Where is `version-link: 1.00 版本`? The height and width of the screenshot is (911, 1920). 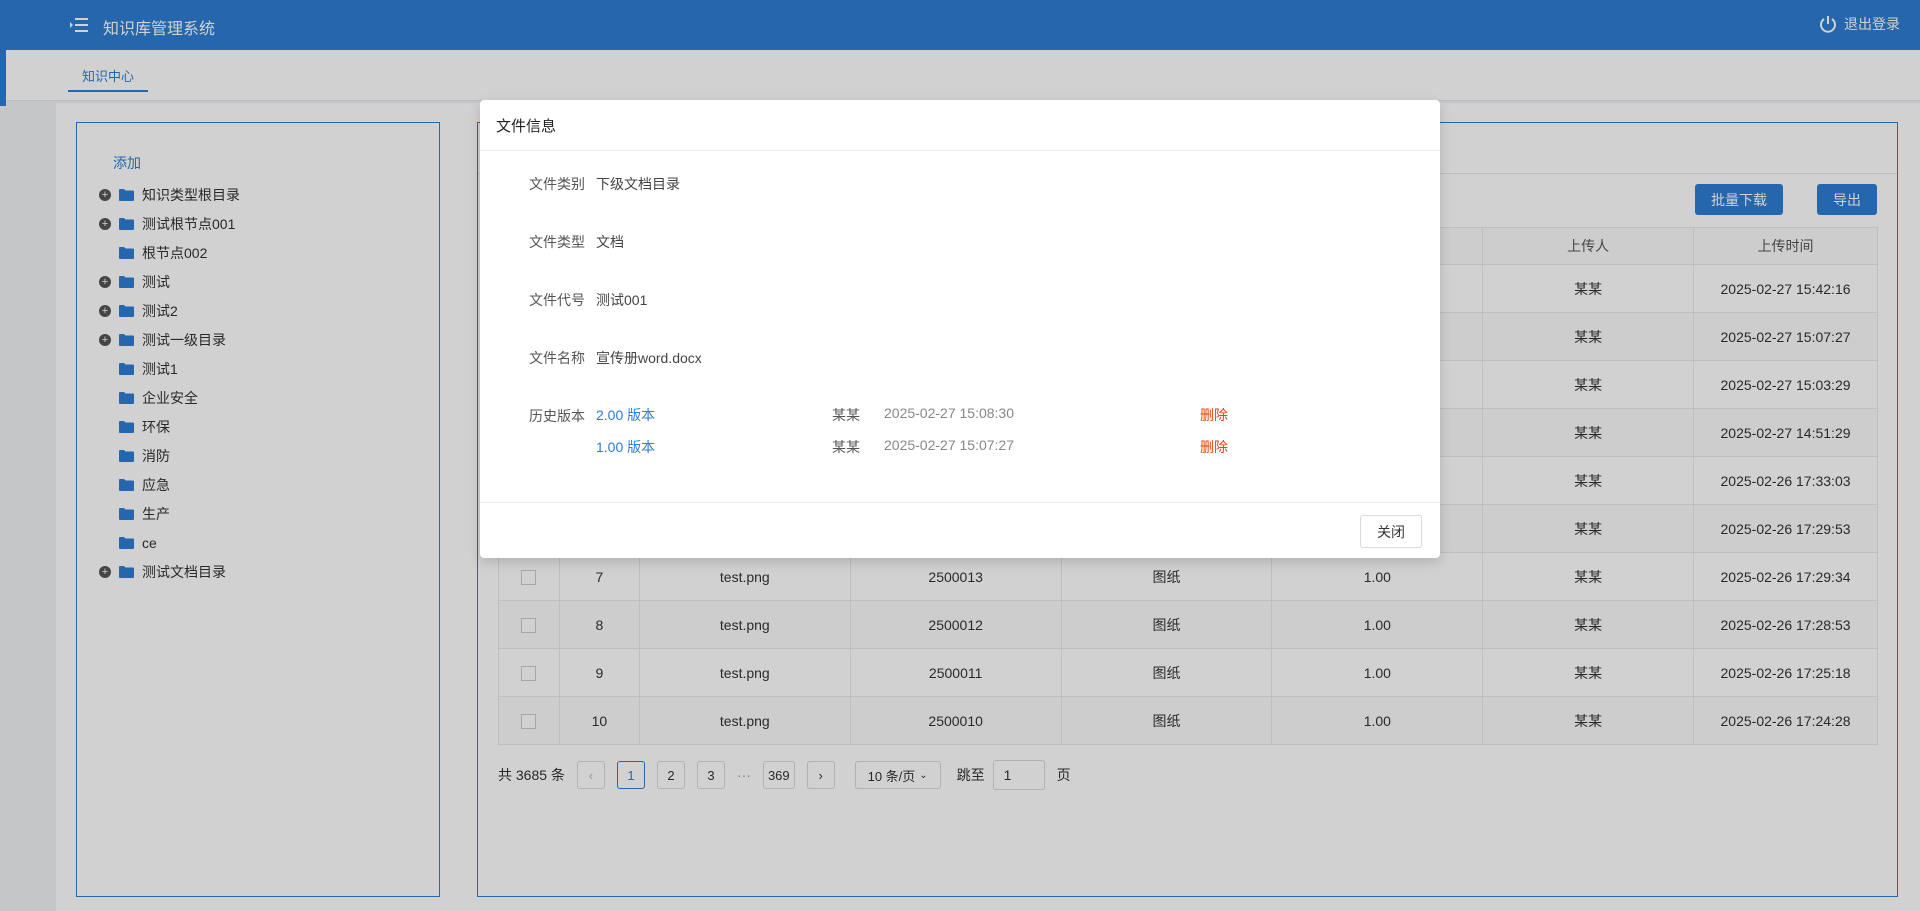 version-link: 1.00 版本 is located at coordinates (625, 447).